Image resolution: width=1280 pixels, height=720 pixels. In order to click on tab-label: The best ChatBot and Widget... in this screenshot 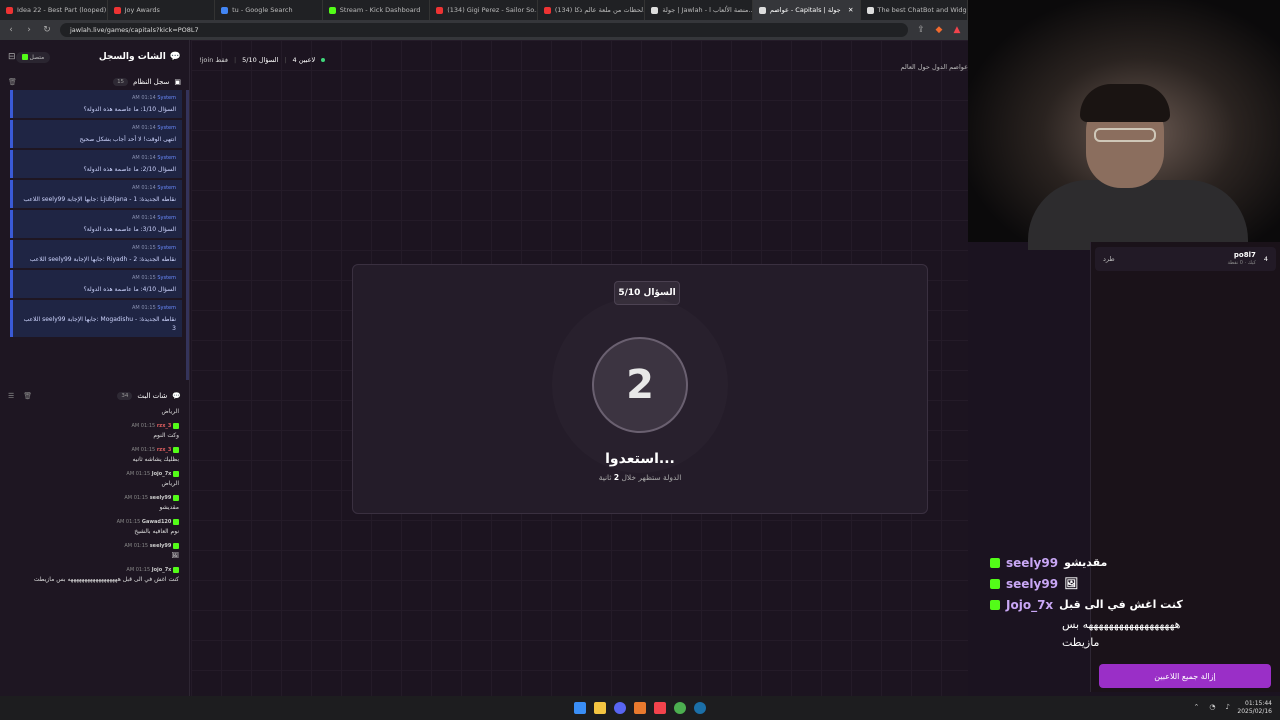, I will do `click(922, 10)`.